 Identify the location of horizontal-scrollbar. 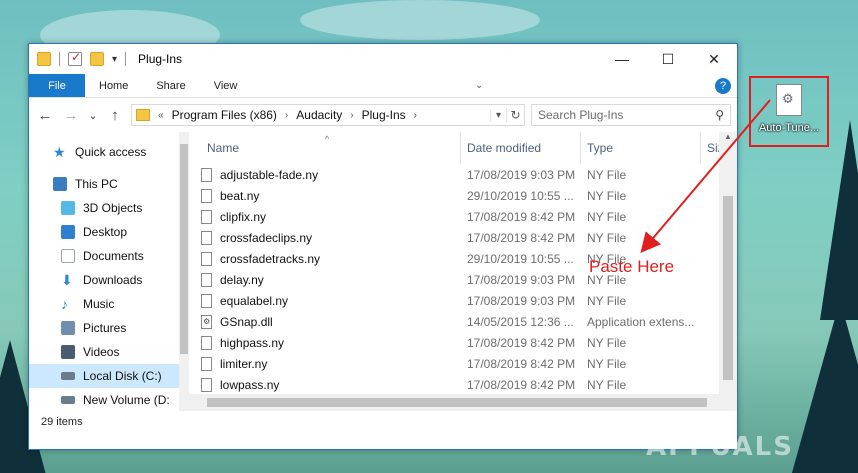
(454, 402).